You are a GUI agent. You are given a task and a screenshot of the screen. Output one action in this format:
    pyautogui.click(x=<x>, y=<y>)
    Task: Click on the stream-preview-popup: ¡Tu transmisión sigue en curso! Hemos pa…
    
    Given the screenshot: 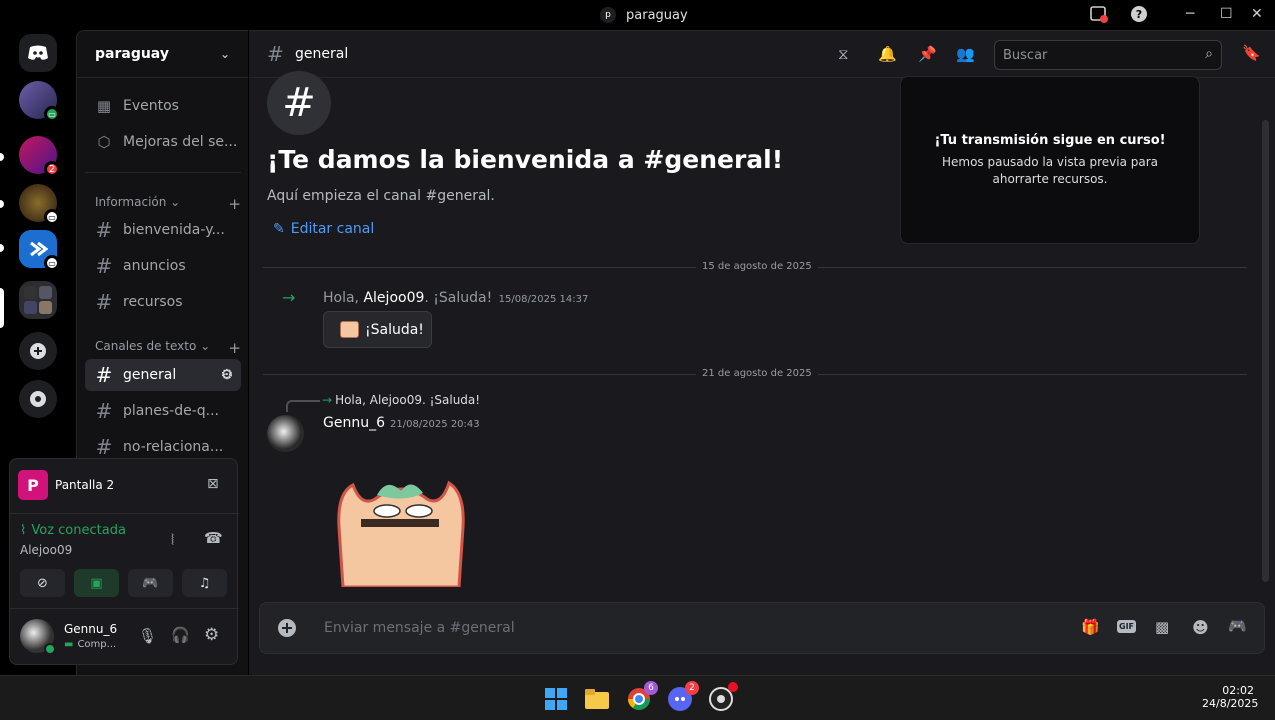 What is the action you would take?
    pyautogui.click(x=1050, y=160)
    